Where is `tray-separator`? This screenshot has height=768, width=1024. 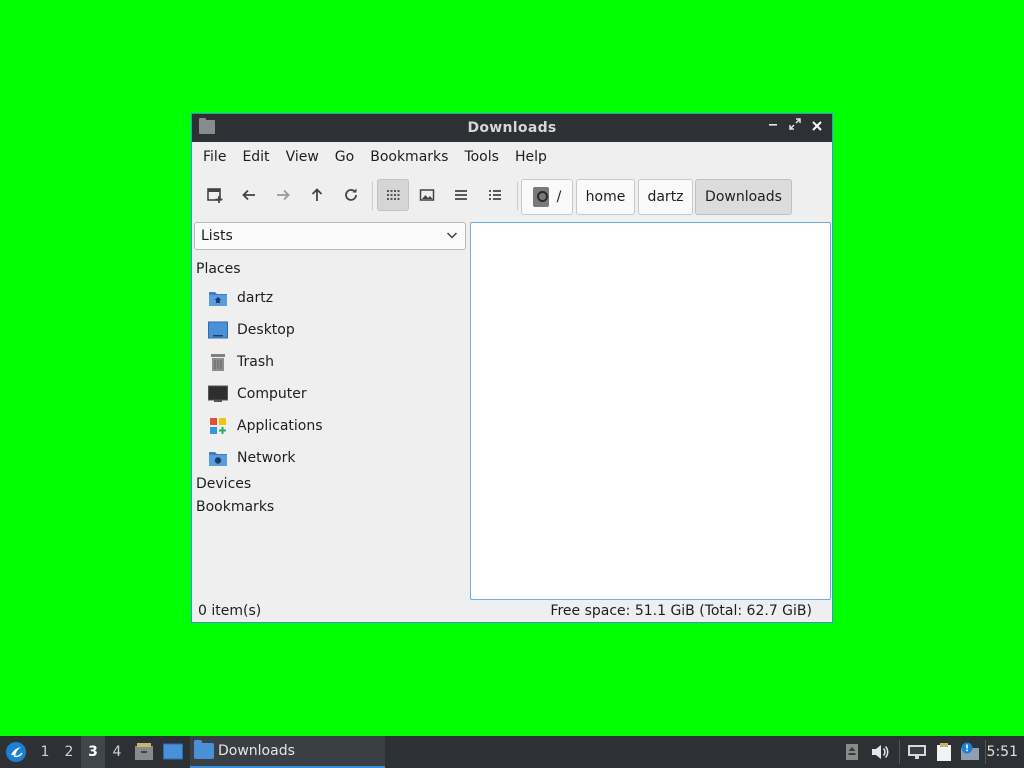 tray-separator is located at coordinates (899, 752).